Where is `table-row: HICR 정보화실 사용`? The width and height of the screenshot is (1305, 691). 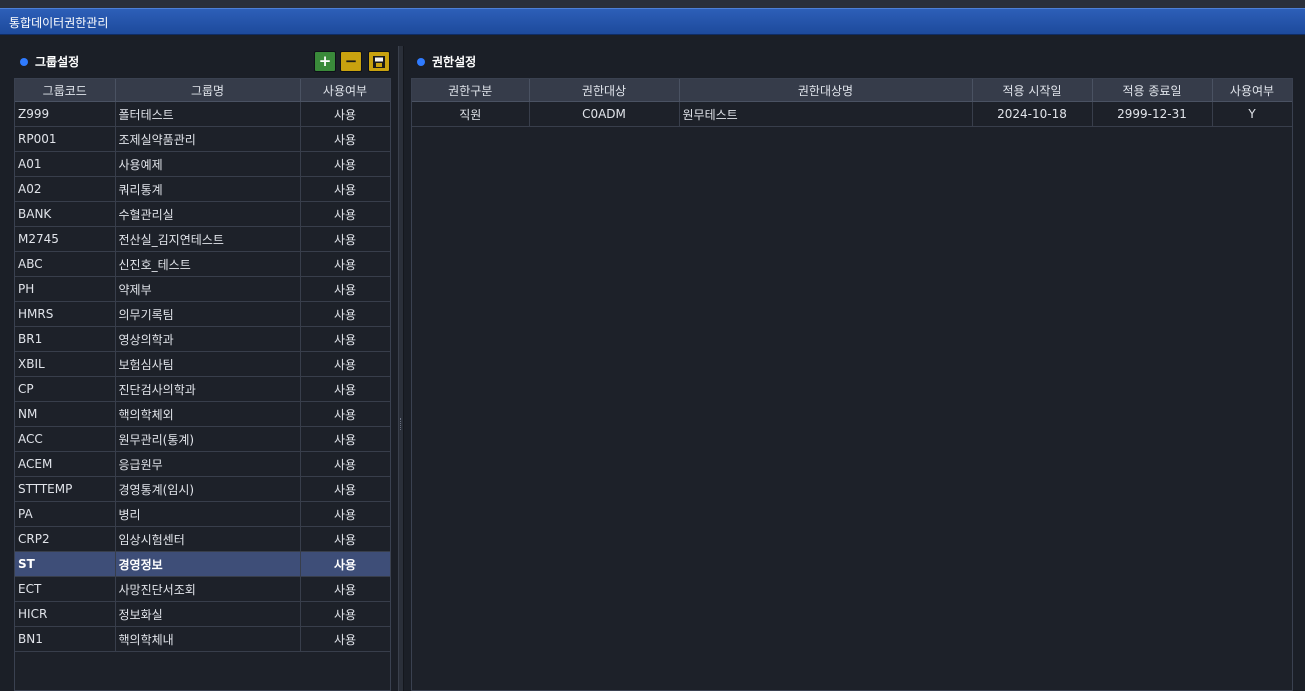 table-row: HICR 정보화실 사용 is located at coordinates (202, 614).